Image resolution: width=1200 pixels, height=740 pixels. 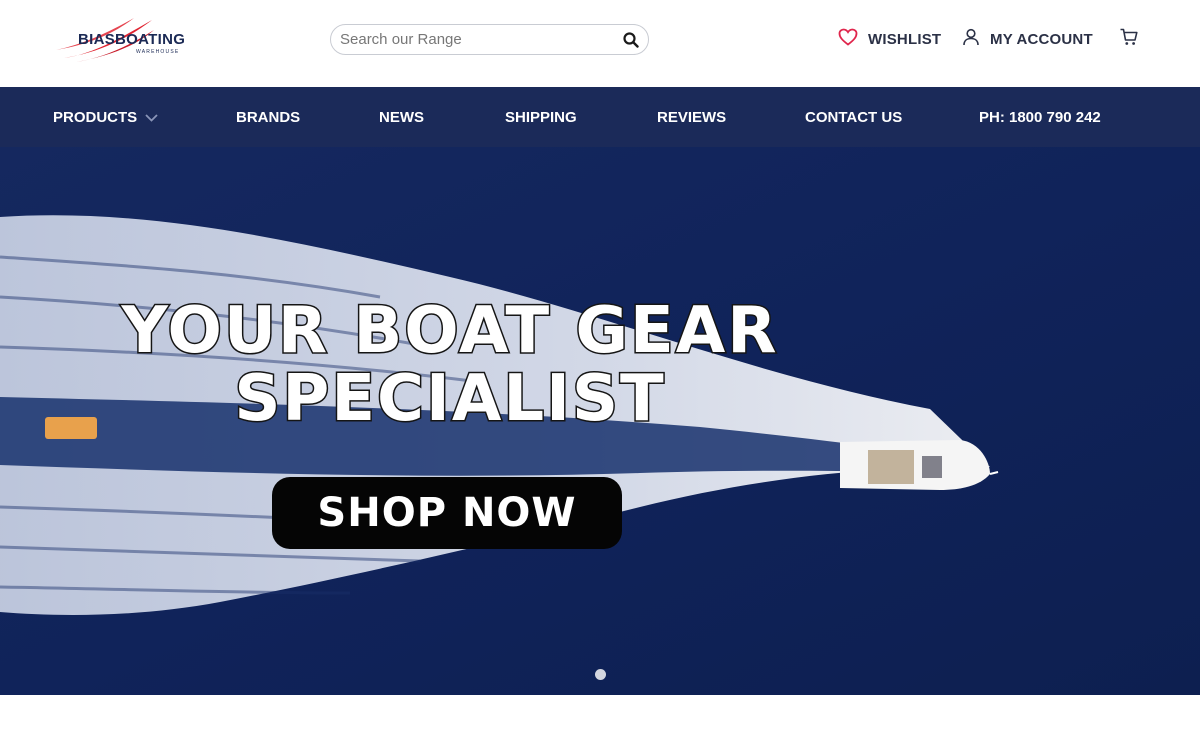 What do you see at coordinates (449, 331) in the screenshot?
I see `hero-title-line1: YOUR BOAT GEAR` at bounding box center [449, 331].